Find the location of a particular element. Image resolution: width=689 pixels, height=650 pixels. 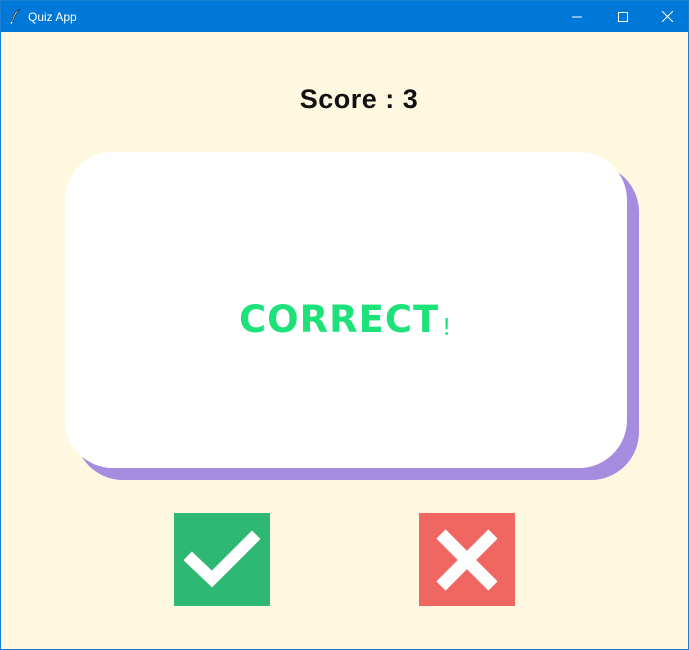

checkmark-icon is located at coordinates (222, 558).